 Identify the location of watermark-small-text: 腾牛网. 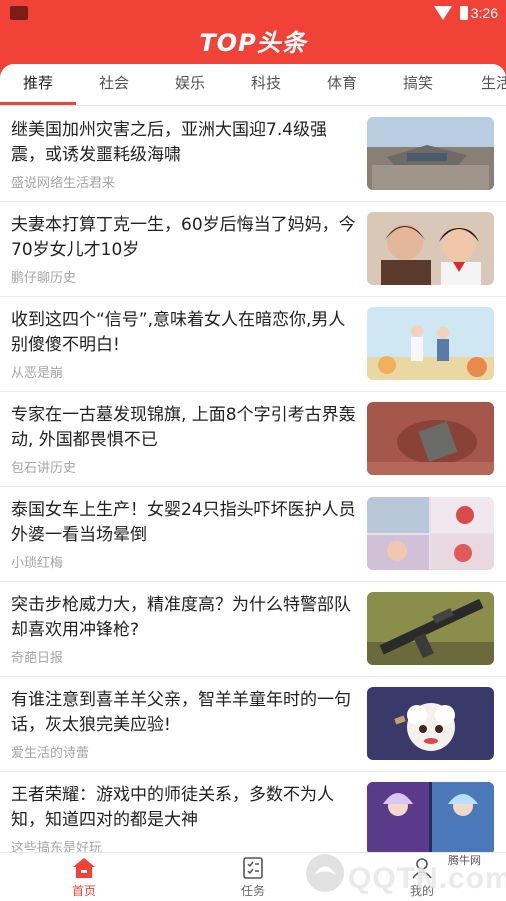
(464, 860).